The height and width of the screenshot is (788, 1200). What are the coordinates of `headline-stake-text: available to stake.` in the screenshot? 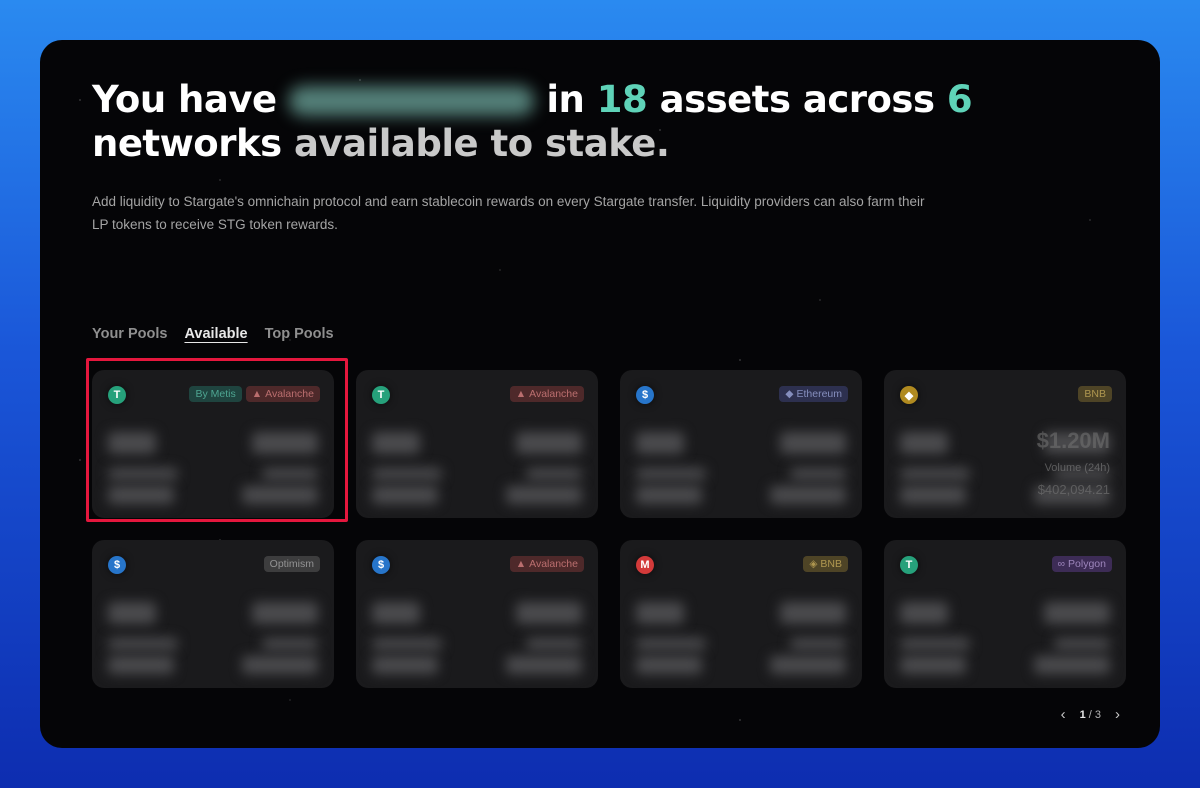 It's located at (482, 143).